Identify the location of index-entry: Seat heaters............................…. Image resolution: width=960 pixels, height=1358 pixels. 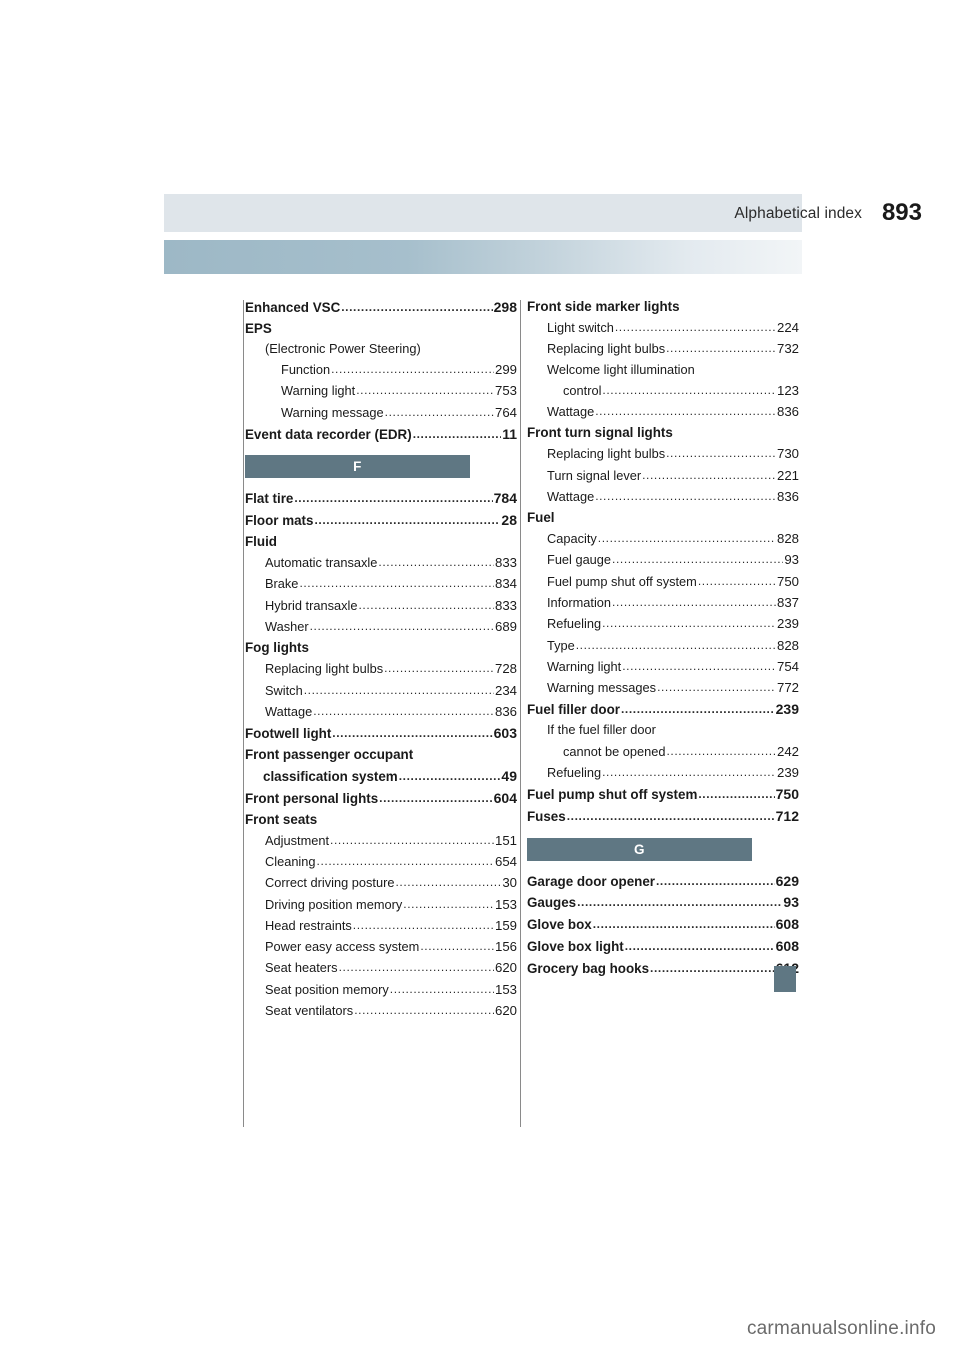
(381, 968).